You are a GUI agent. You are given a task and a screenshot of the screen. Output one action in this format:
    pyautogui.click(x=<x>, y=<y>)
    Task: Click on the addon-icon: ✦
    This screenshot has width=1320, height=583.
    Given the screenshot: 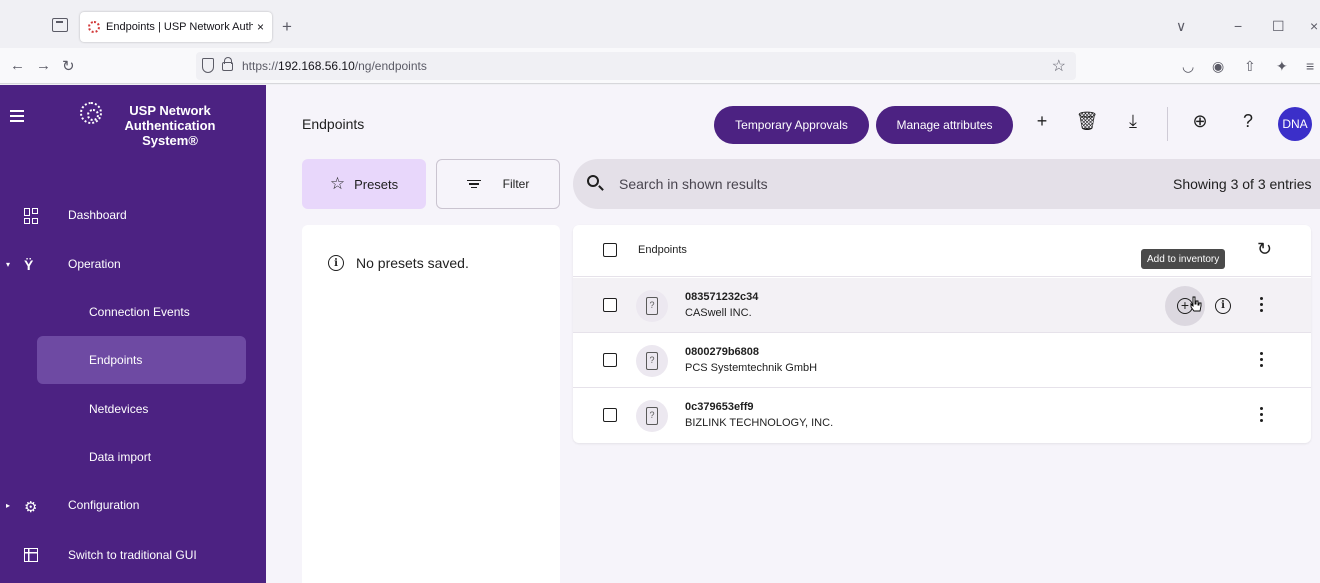 What is the action you would take?
    pyautogui.click(x=1282, y=66)
    